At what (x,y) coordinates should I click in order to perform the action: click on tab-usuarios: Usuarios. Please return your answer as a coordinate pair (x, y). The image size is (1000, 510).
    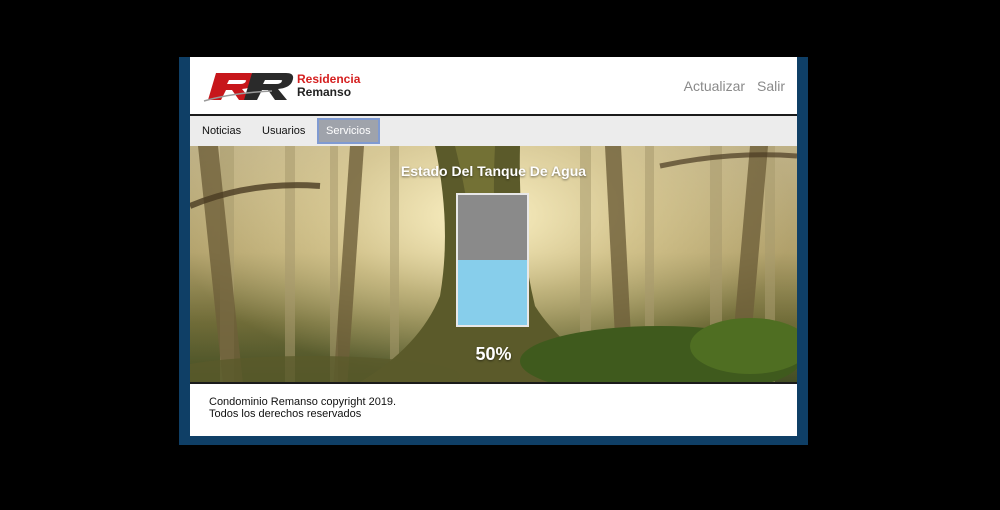
    Looking at the image, I should click on (283, 131).